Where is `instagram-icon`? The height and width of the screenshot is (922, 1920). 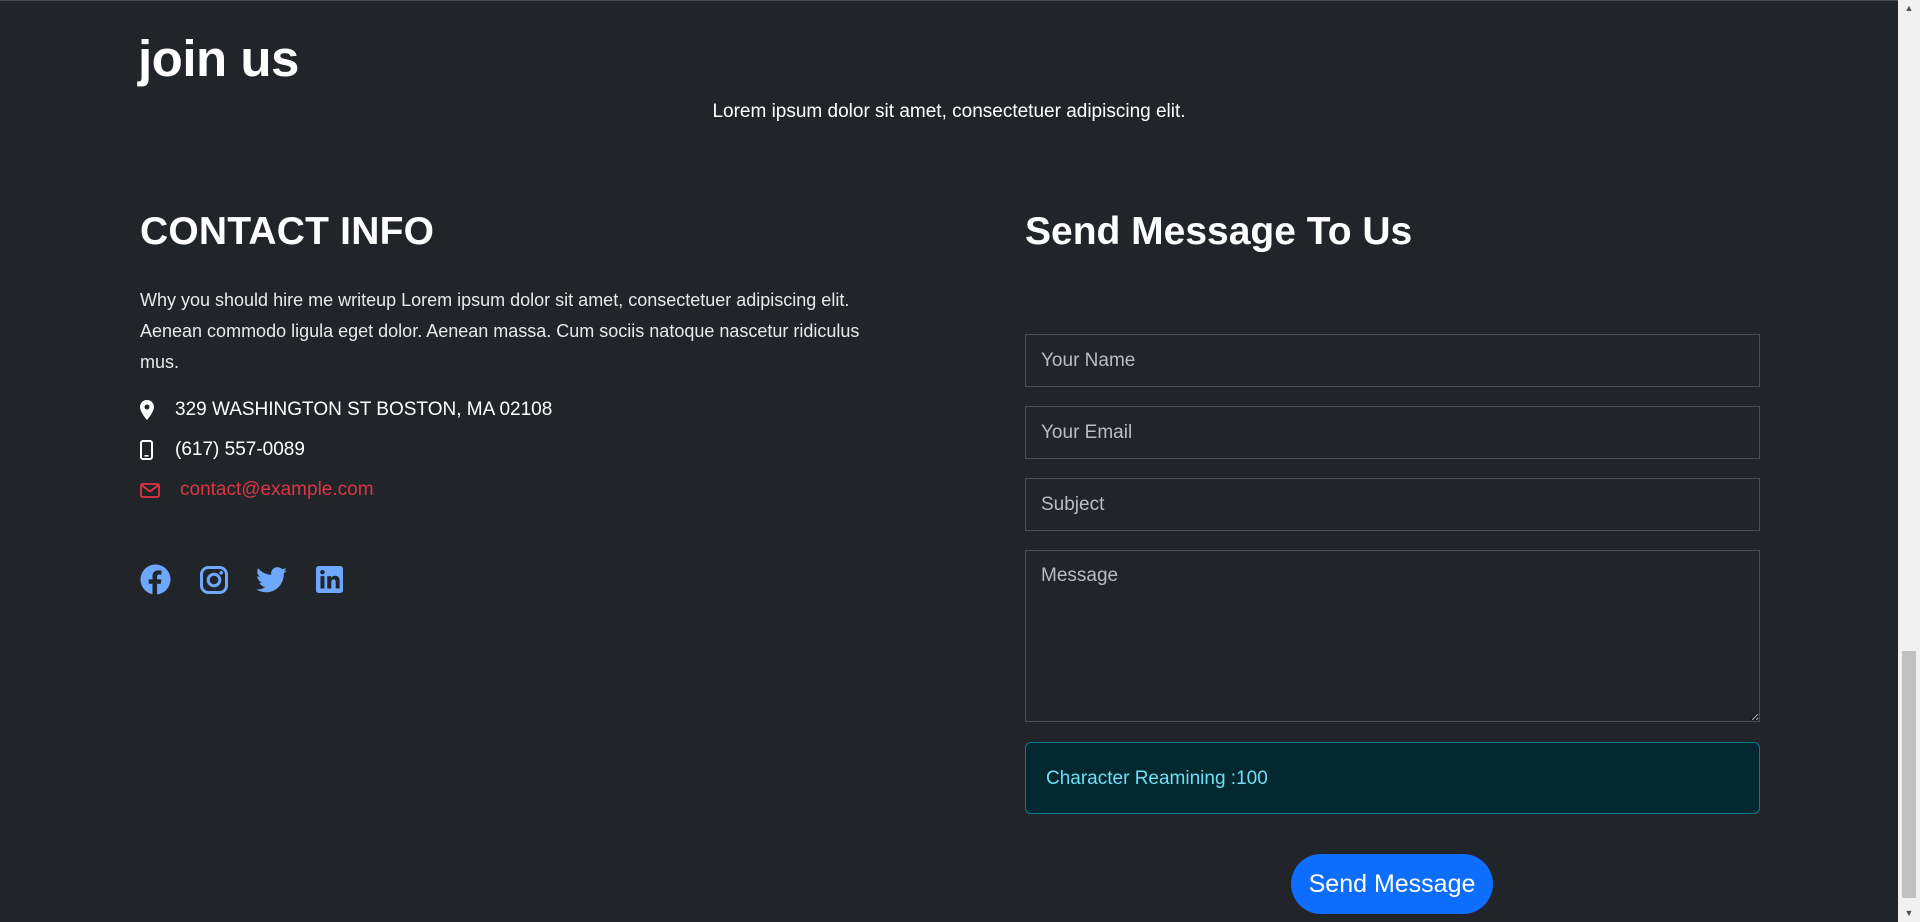
instagram-icon is located at coordinates (213, 579).